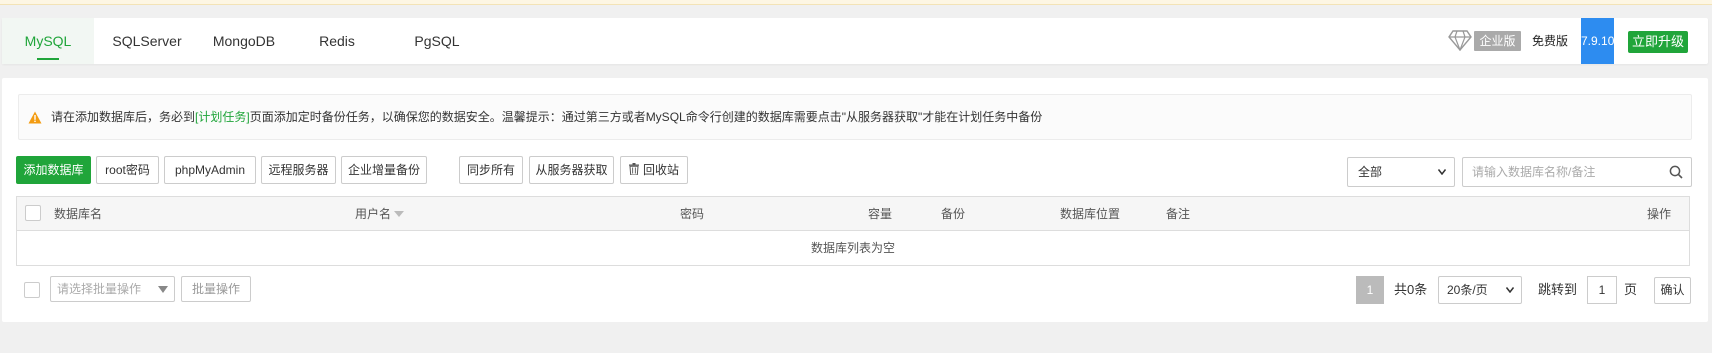 The width and height of the screenshot is (1712, 353). I want to click on tab-label: MySQL, so click(48, 41).